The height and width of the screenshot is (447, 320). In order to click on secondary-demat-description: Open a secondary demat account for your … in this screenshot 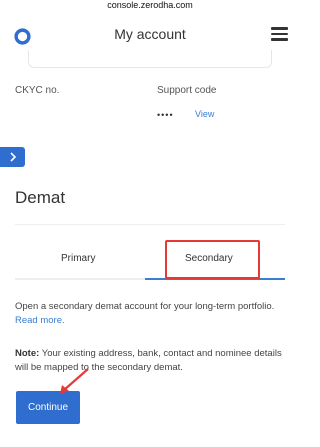, I will do `click(150, 314)`.